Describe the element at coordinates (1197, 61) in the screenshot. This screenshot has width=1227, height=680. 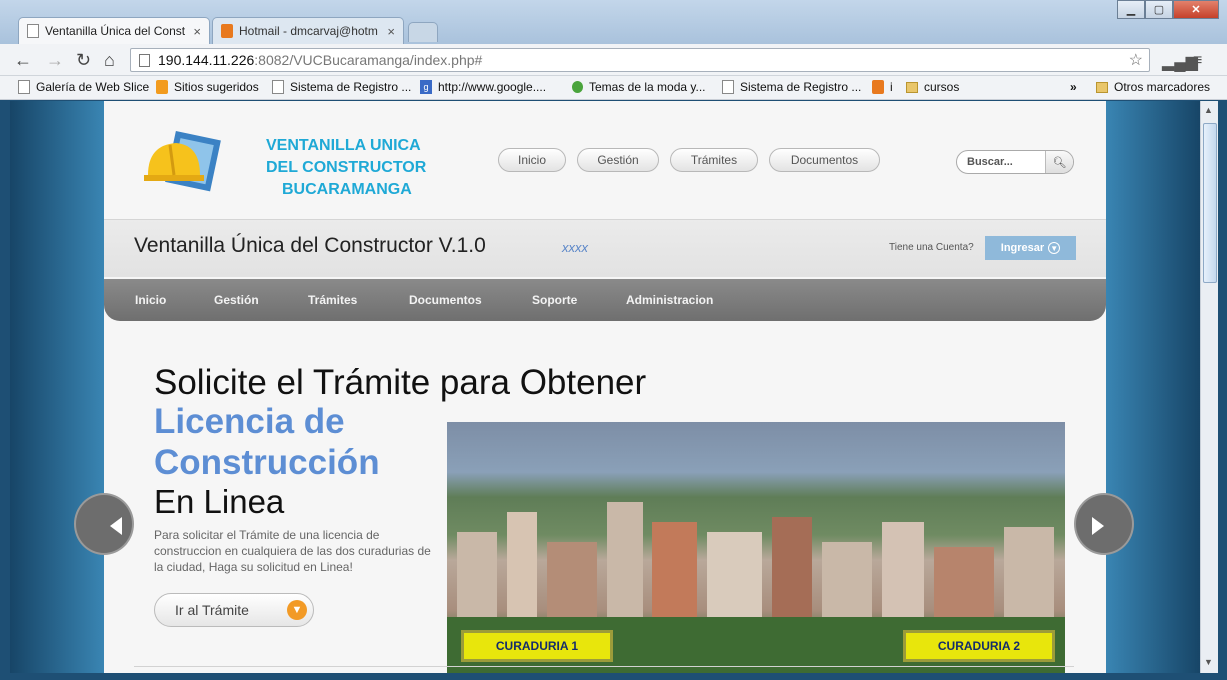
I see `menu-icon: ≡` at that location.